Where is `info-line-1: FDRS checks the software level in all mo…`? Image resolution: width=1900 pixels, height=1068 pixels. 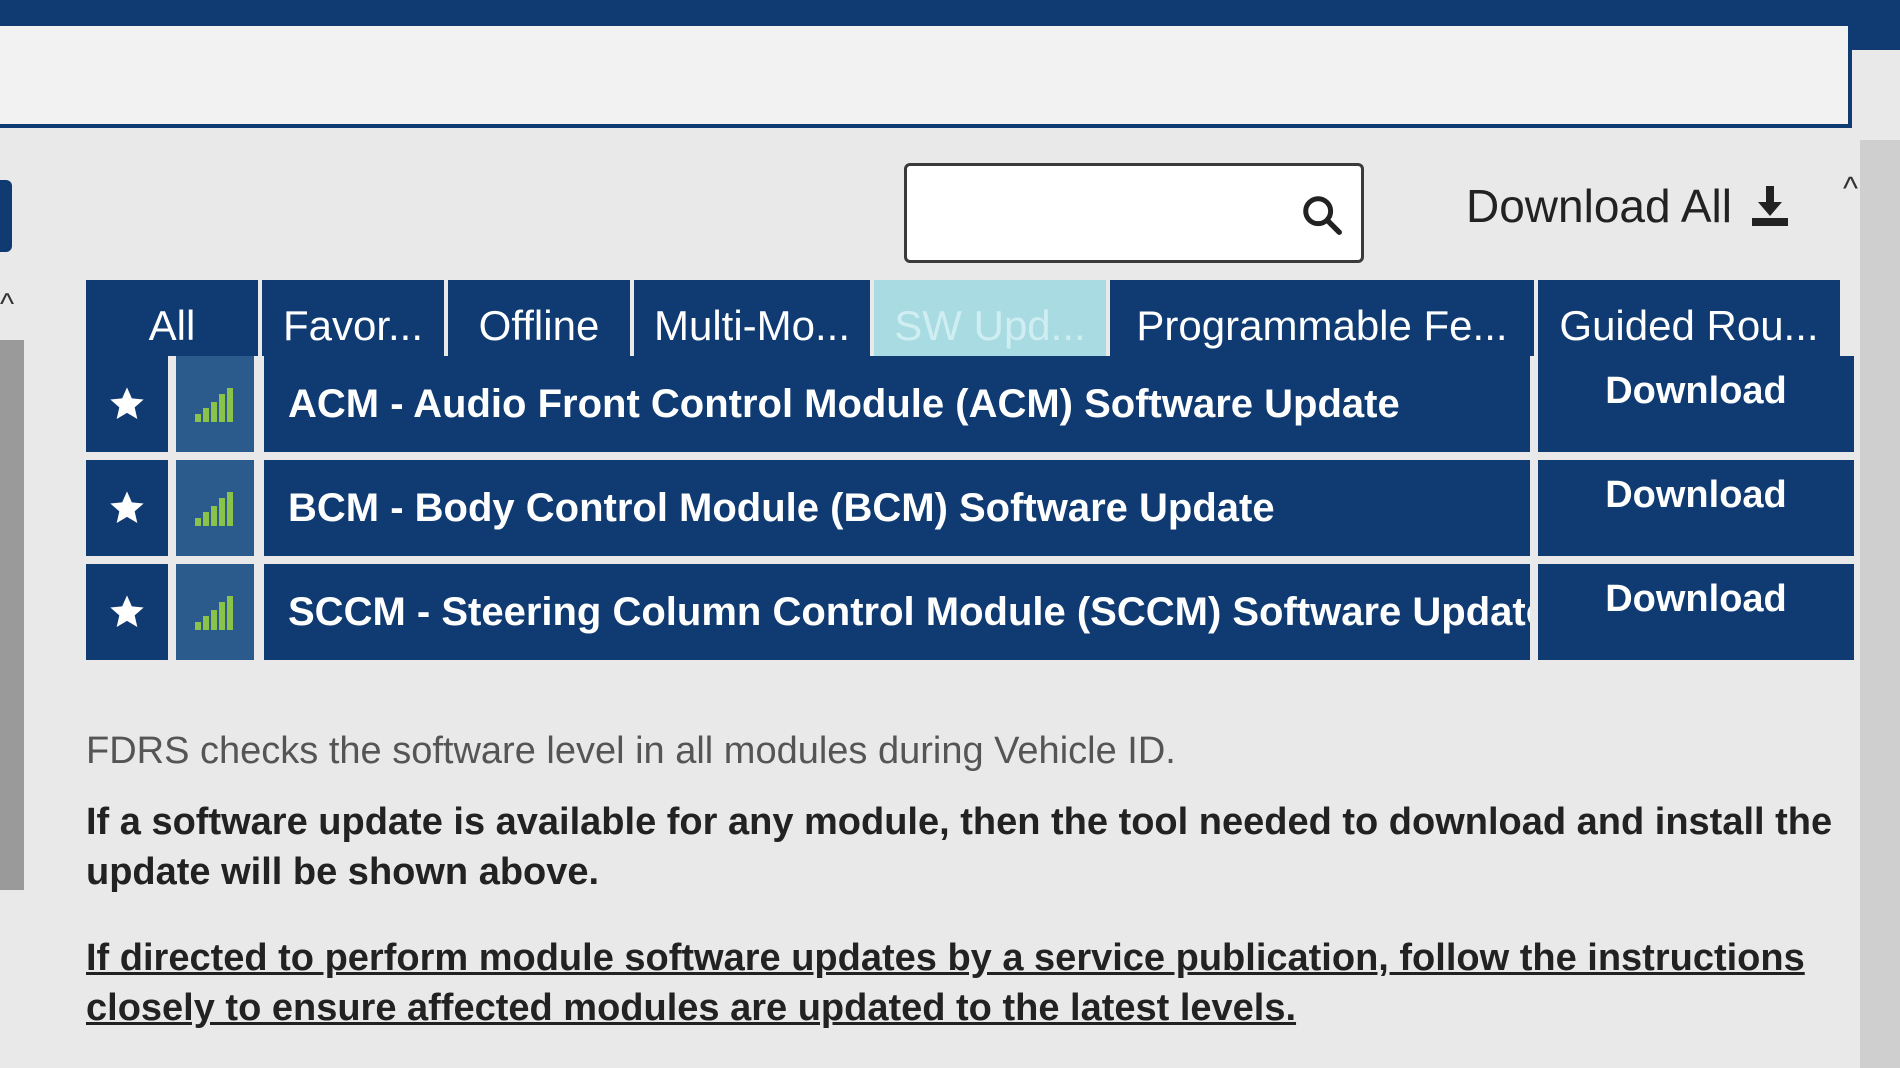
info-line-1: FDRS checks the software level in all mo… is located at coordinates (631, 751).